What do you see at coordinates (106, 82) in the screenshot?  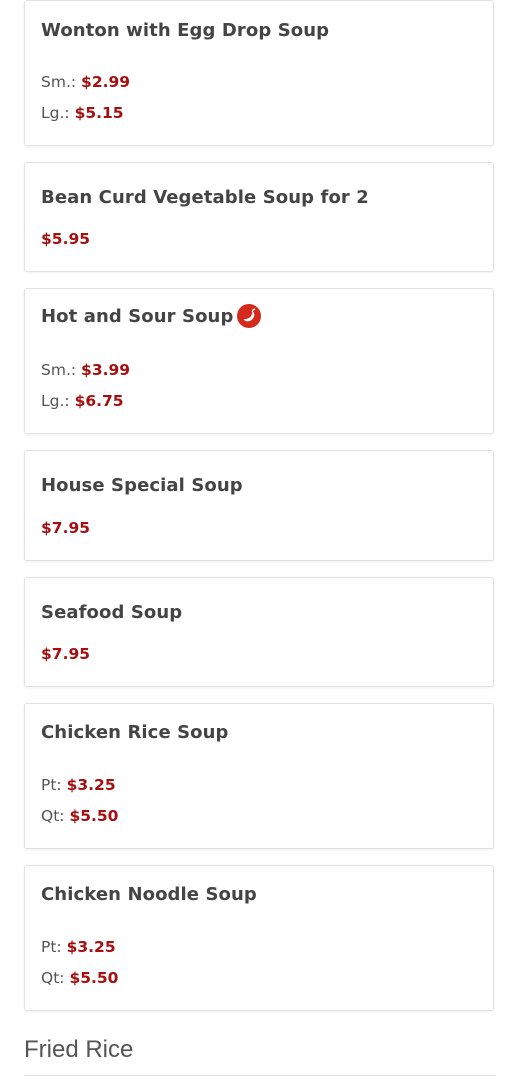 I see `price-amount: $2.99` at bounding box center [106, 82].